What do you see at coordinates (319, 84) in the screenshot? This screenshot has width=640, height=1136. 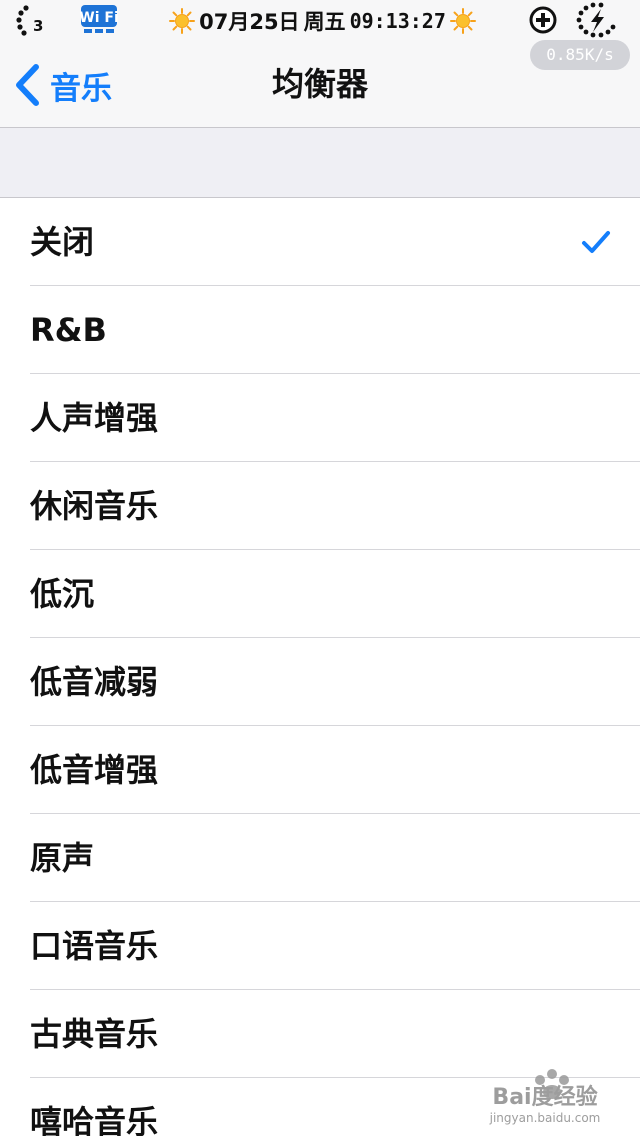 I see `page-title: 均衡器` at bounding box center [319, 84].